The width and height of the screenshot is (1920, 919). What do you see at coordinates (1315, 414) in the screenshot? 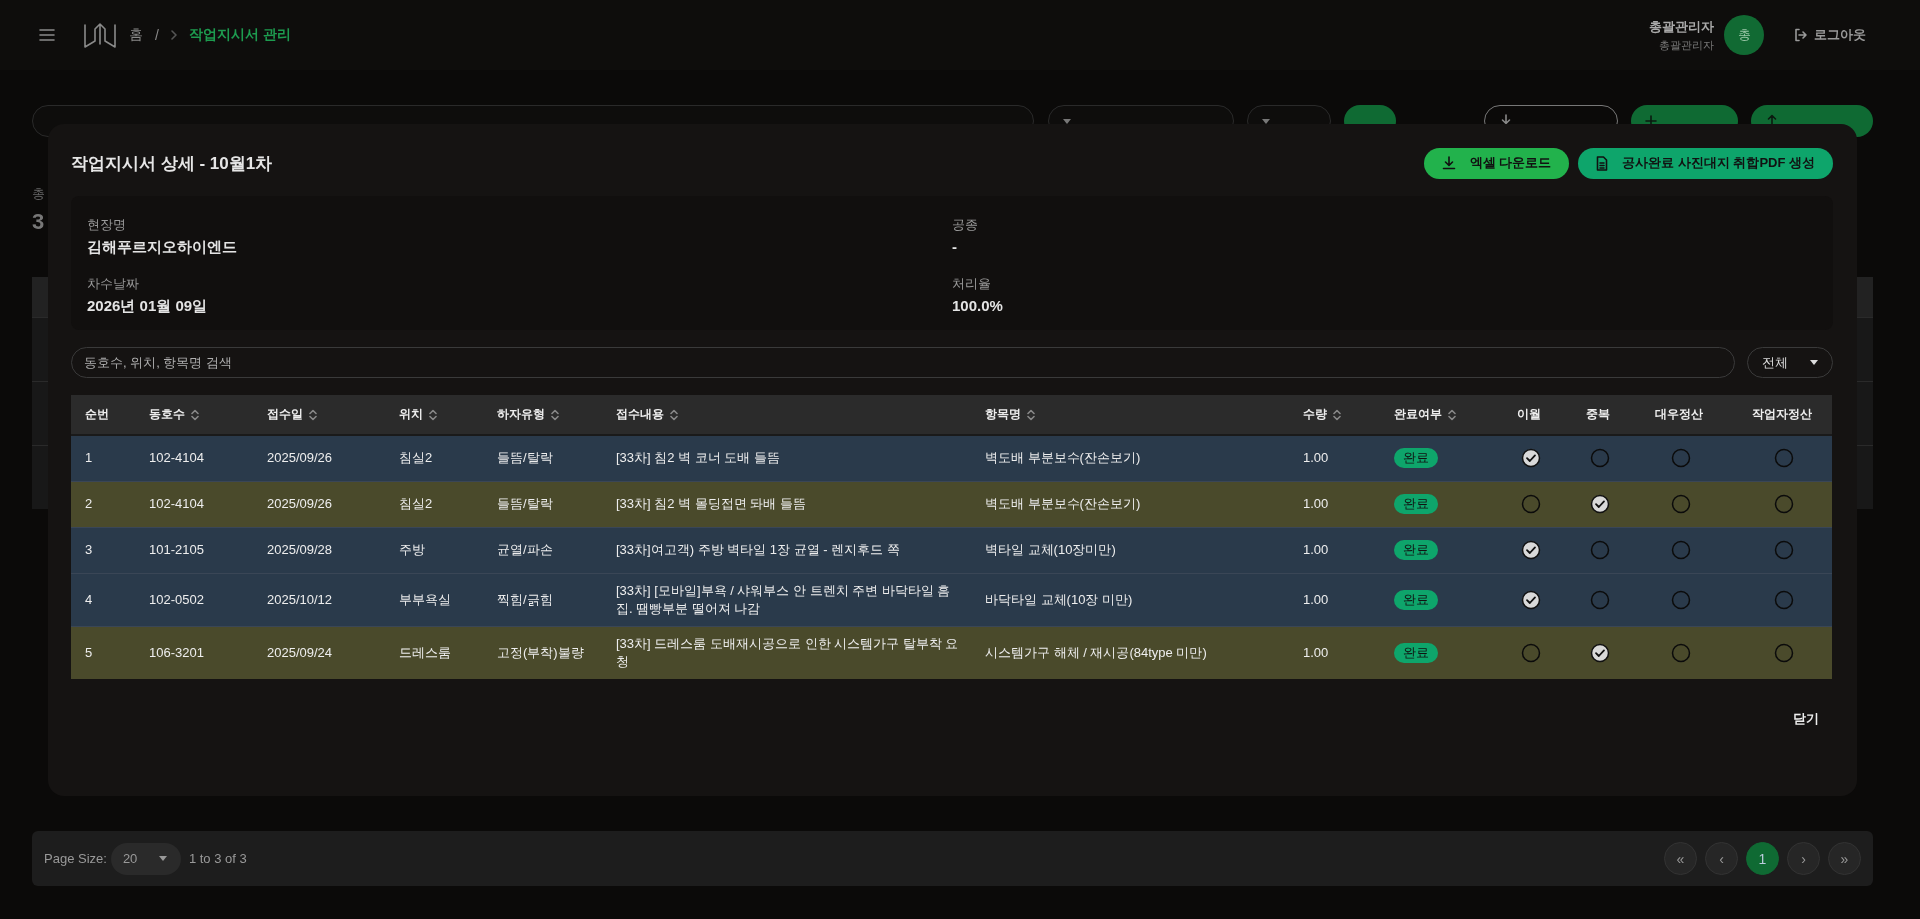
I see `column-header: 수량` at bounding box center [1315, 414].